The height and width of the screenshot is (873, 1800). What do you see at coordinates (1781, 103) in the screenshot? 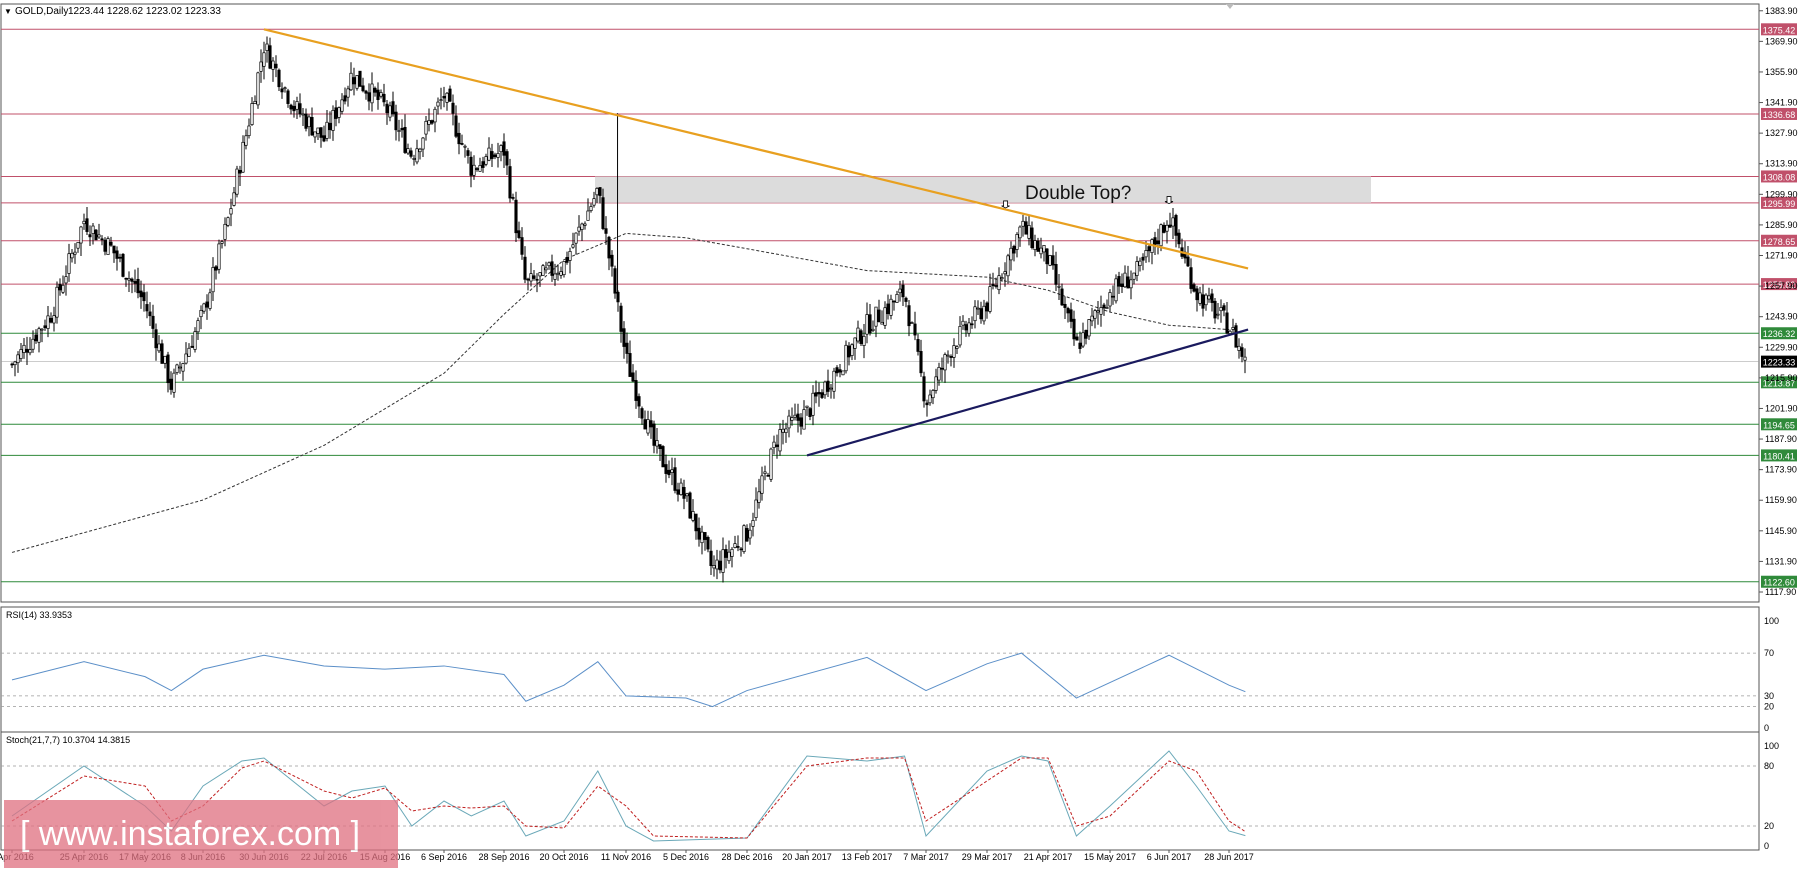
I see `y-tick-label: 1341.90` at bounding box center [1781, 103].